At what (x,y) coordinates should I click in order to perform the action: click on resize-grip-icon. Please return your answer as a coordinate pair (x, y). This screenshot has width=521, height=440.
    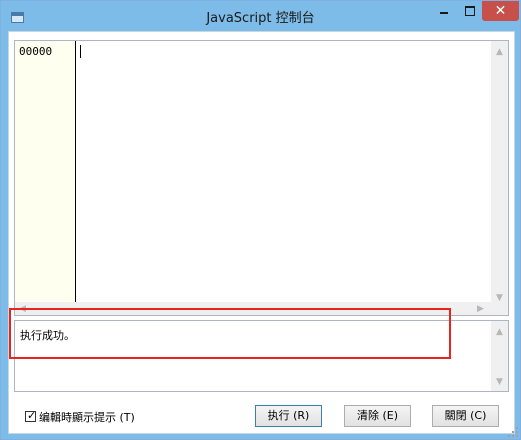
    Looking at the image, I should click on (513, 432).